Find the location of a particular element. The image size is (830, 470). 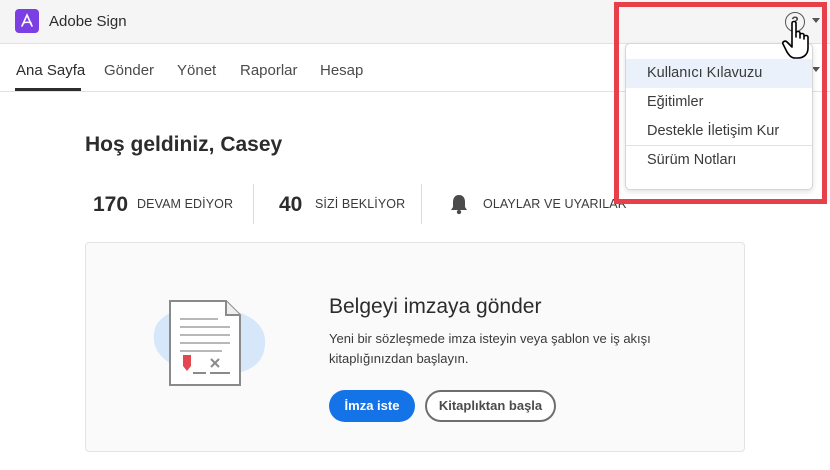

tab-reports: Raporlar is located at coordinates (269, 70).